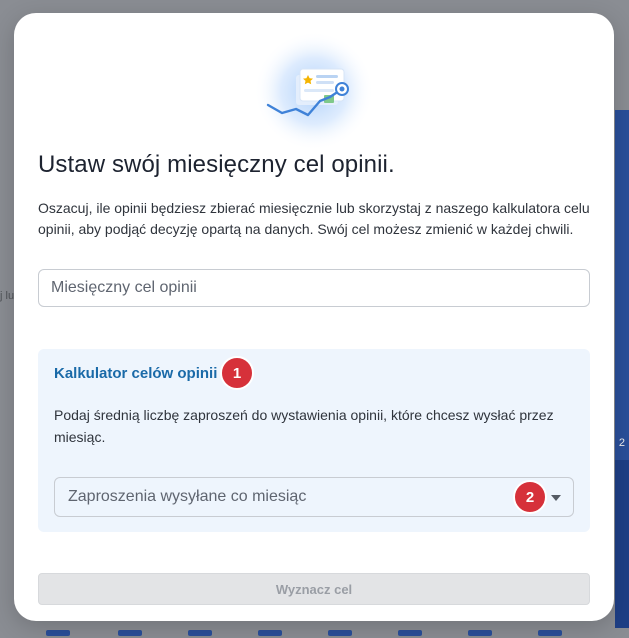 This screenshot has height=638, width=629. What do you see at coordinates (216, 164) in the screenshot?
I see `modal-title: Ustaw swój miesięczny cel opinii.` at bounding box center [216, 164].